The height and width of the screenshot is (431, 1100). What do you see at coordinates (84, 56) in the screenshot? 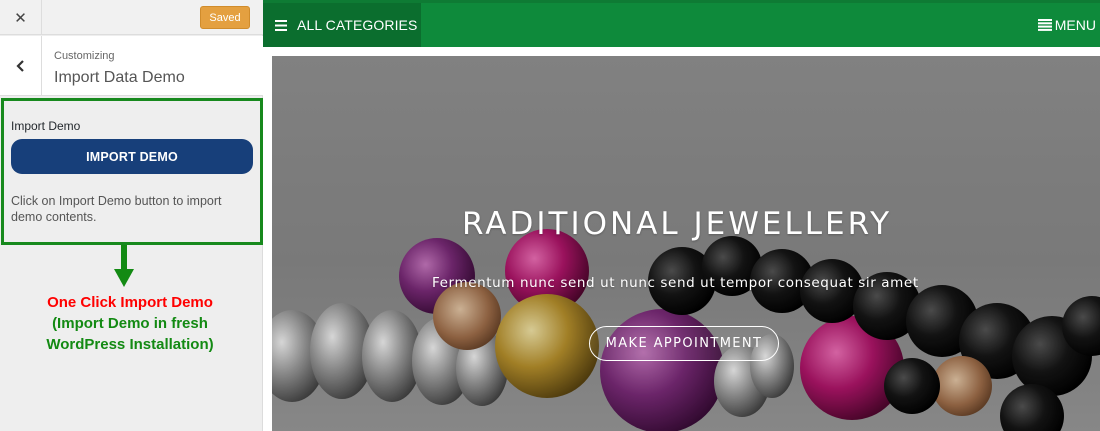
I see `breadcrumb: Customizing` at bounding box center [84, 56].